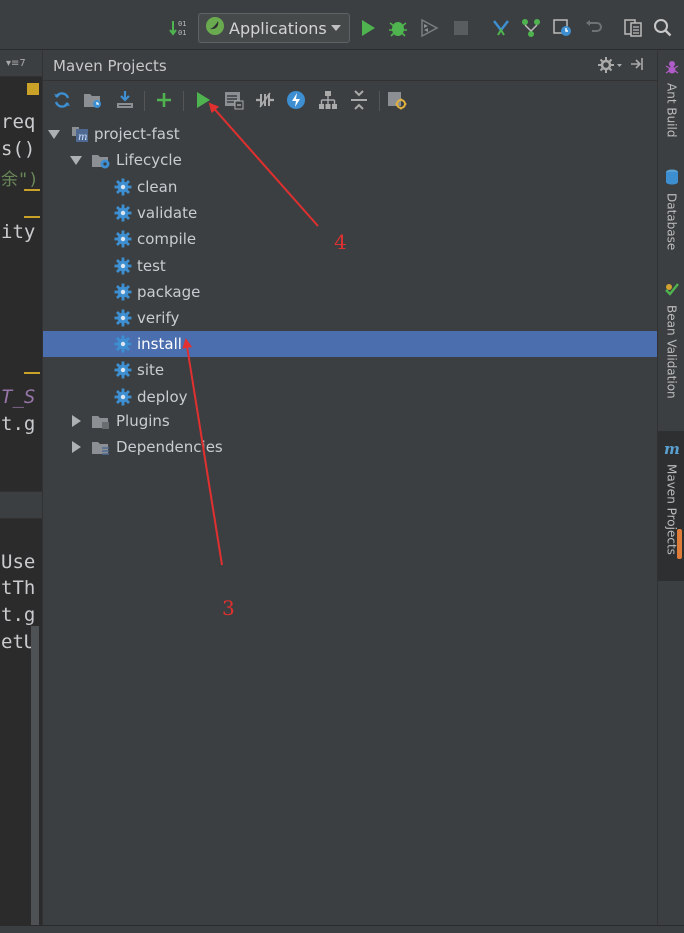  I want to click on lifecycle-goal-site: site, so click(350, 370).